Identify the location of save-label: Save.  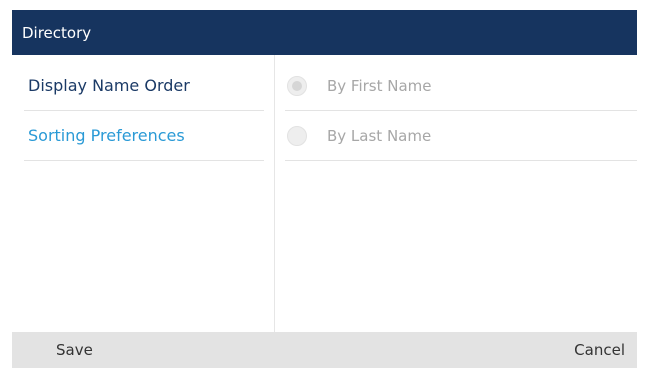
(74, 350).